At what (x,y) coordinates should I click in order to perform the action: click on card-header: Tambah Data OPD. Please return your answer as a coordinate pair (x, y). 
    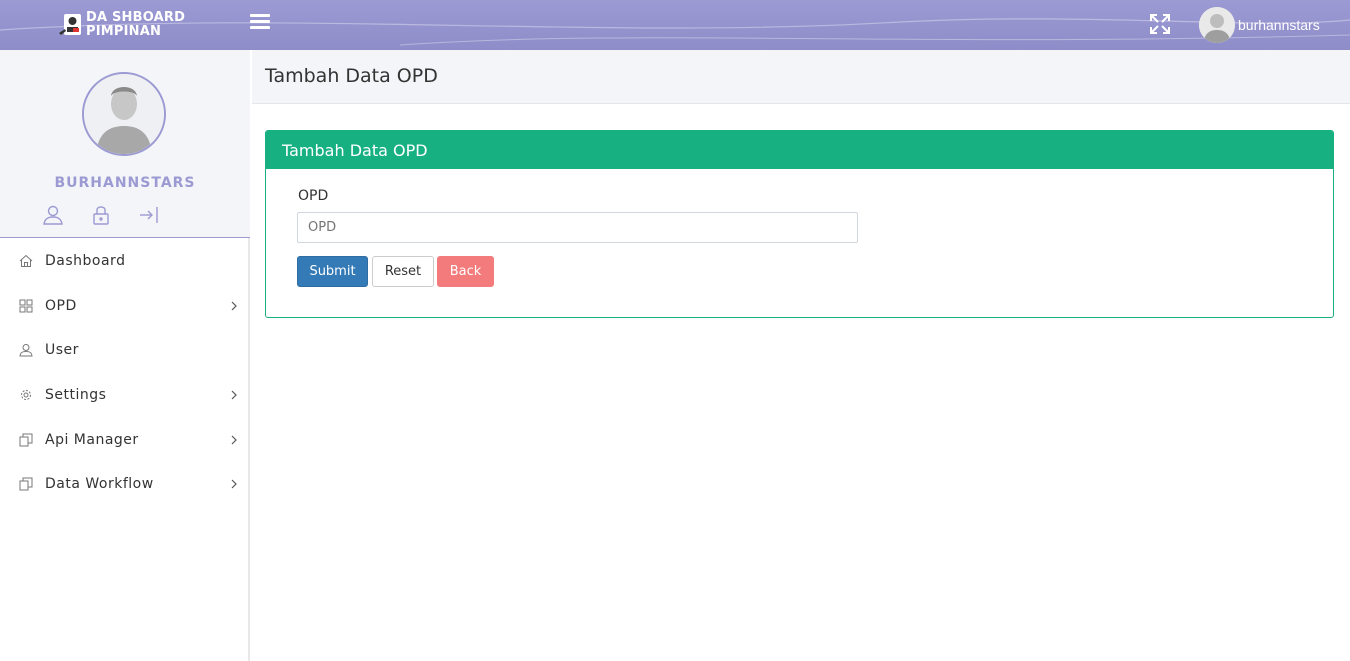
    Looking at the image, I should click on (799, 150).